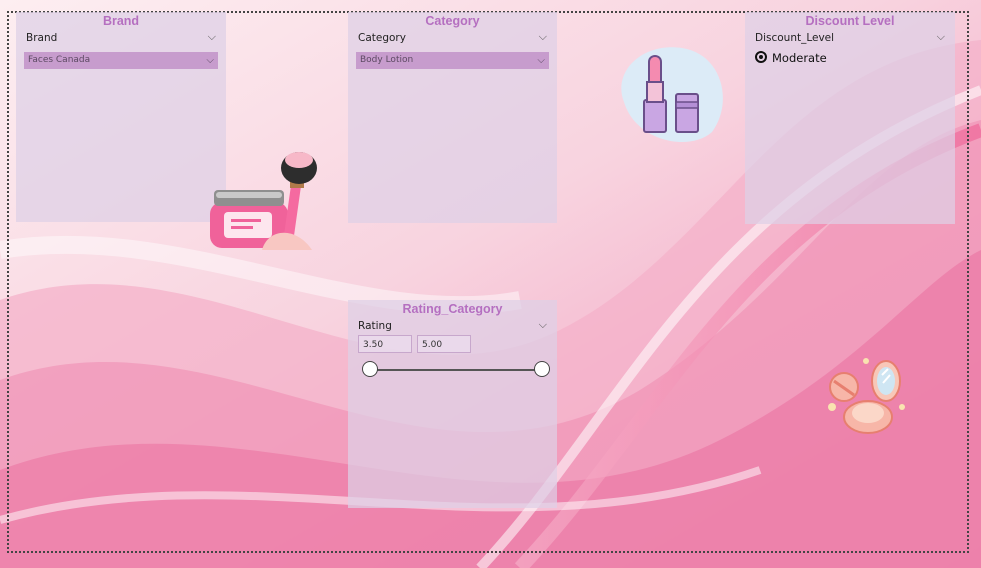 The height and width of the screenshot is (568, 981). I want to click on discount-option-label: Moderate, so click(799, 58).